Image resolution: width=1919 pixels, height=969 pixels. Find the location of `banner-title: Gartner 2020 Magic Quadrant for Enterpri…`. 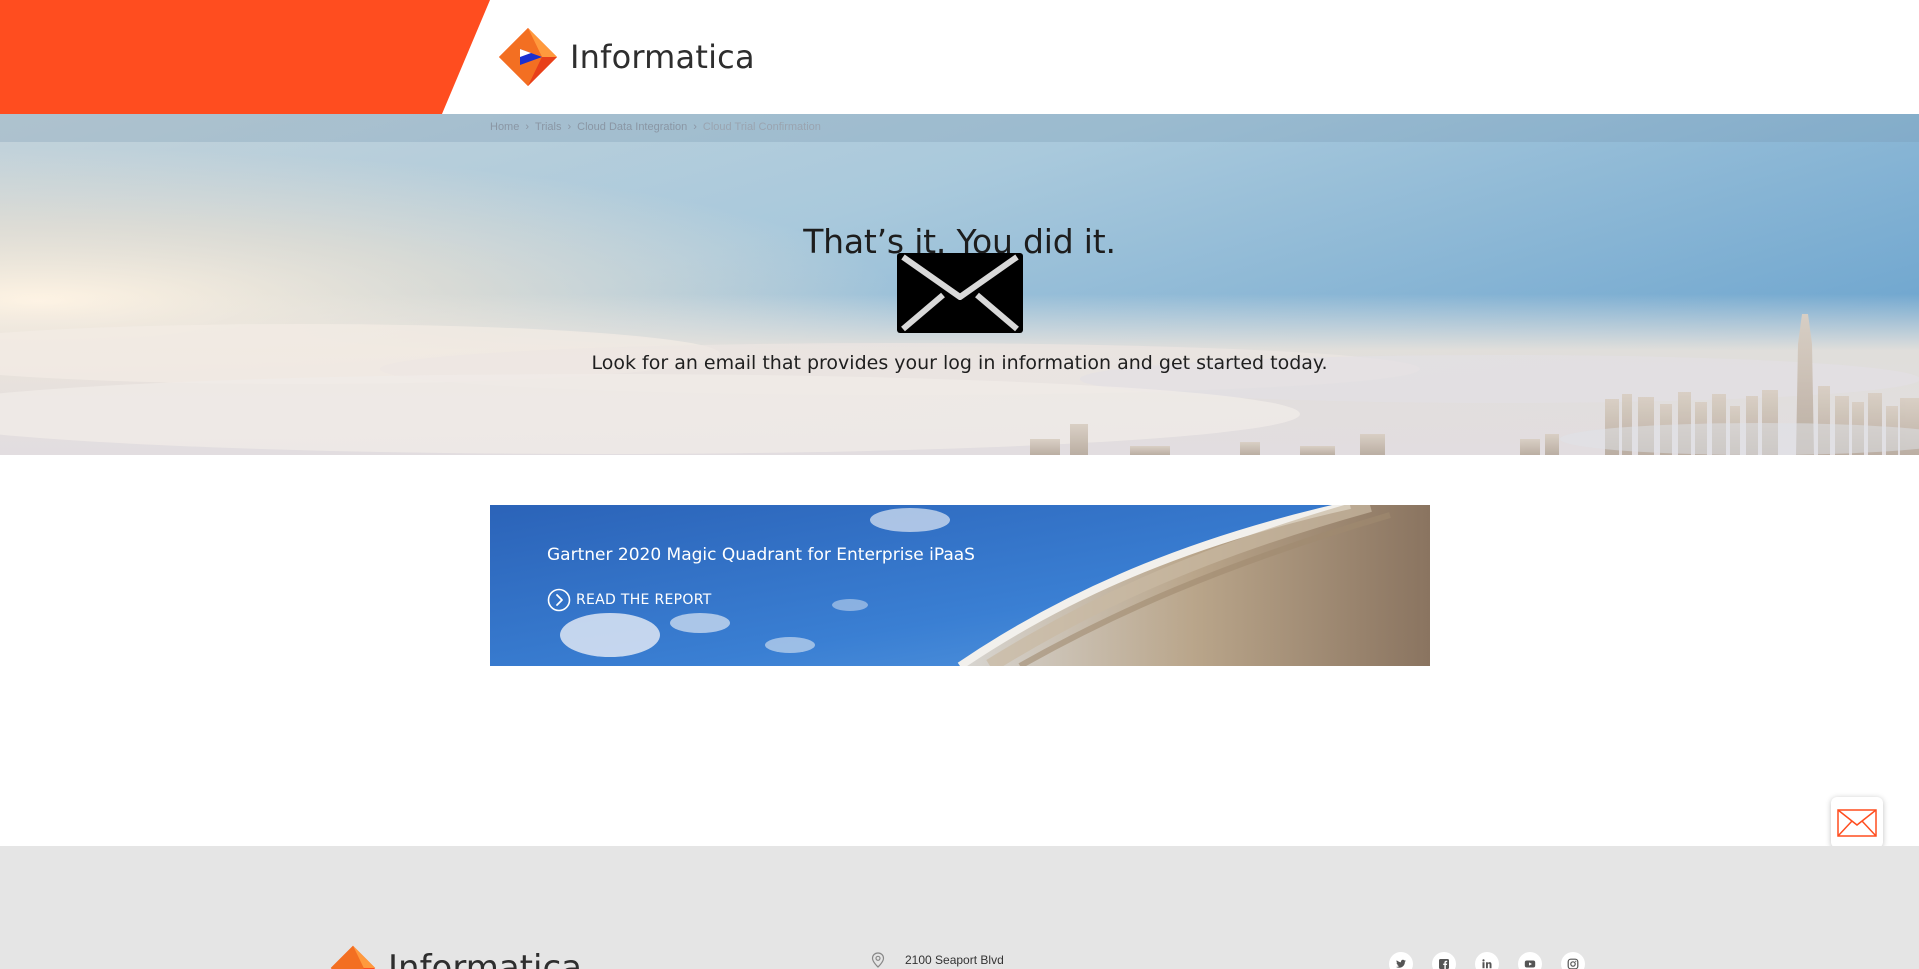

banner-title: Gartner 2020 Magic Quadrant for Enterpri… is located at coordinates (761, 555).